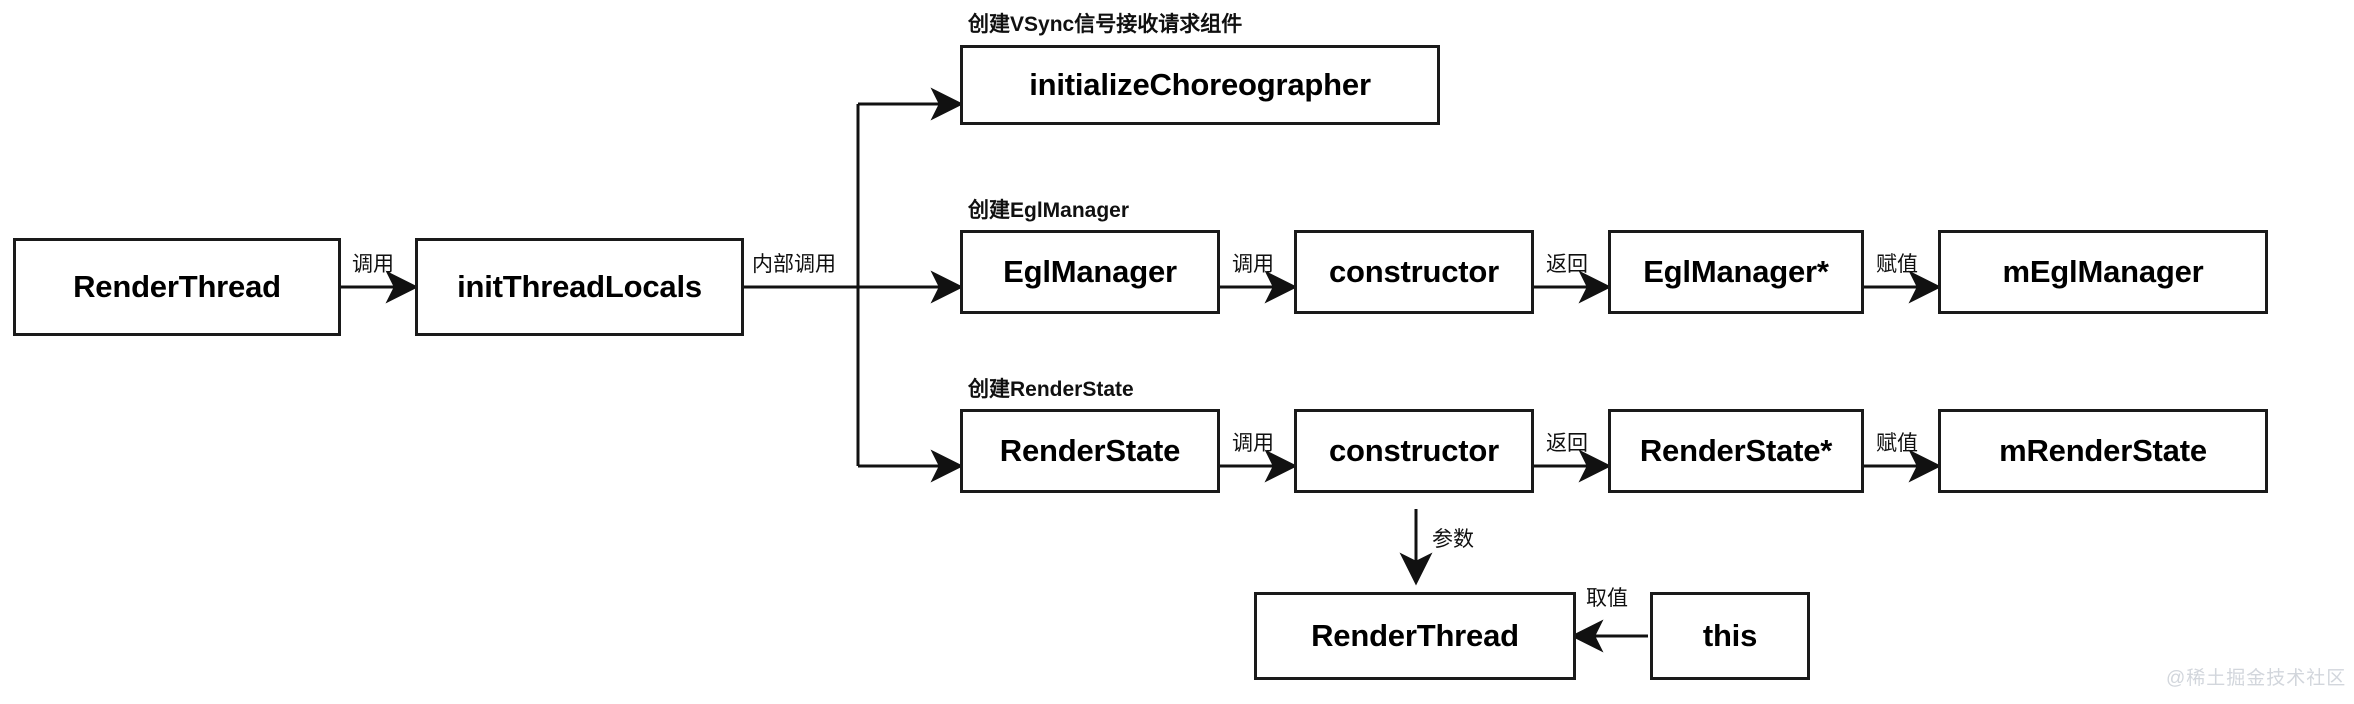  I want to click on node-m-render-state: mRenderState, so click(2103, 451).